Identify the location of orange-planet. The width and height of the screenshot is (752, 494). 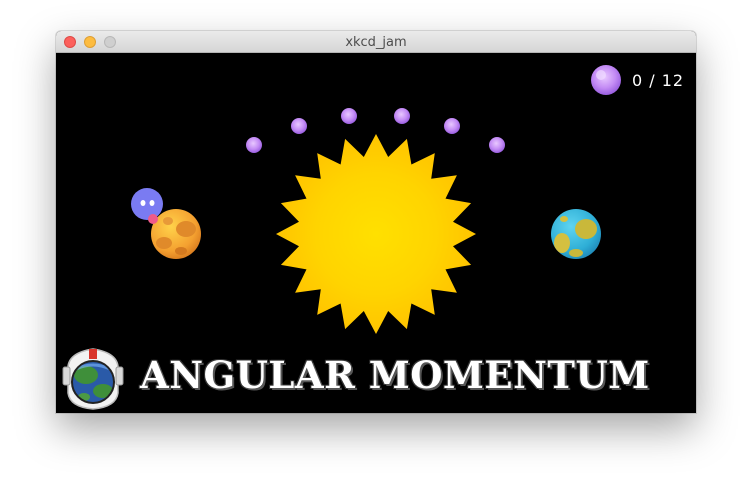
(176, 234).